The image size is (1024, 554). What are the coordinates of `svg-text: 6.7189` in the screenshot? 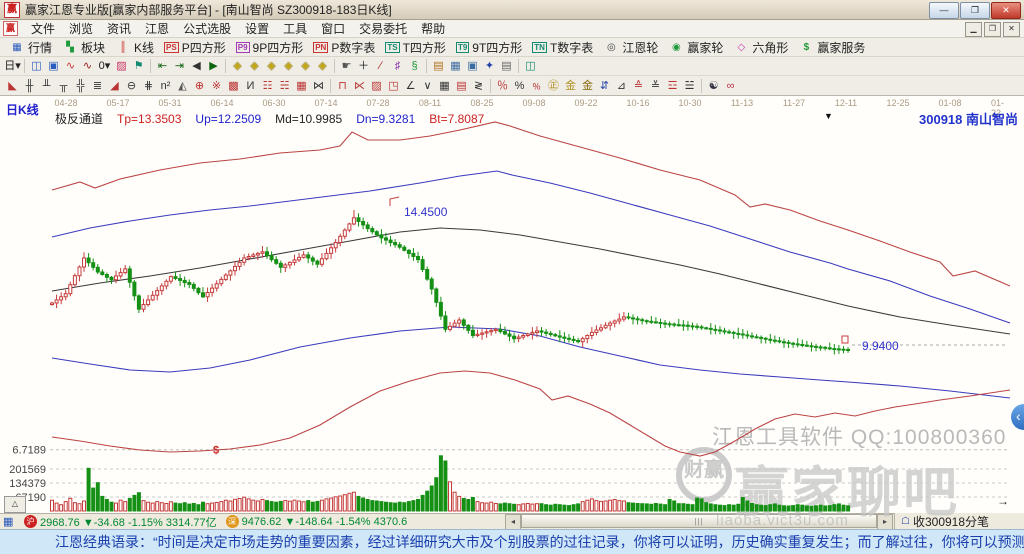 It's located at (29, 451).